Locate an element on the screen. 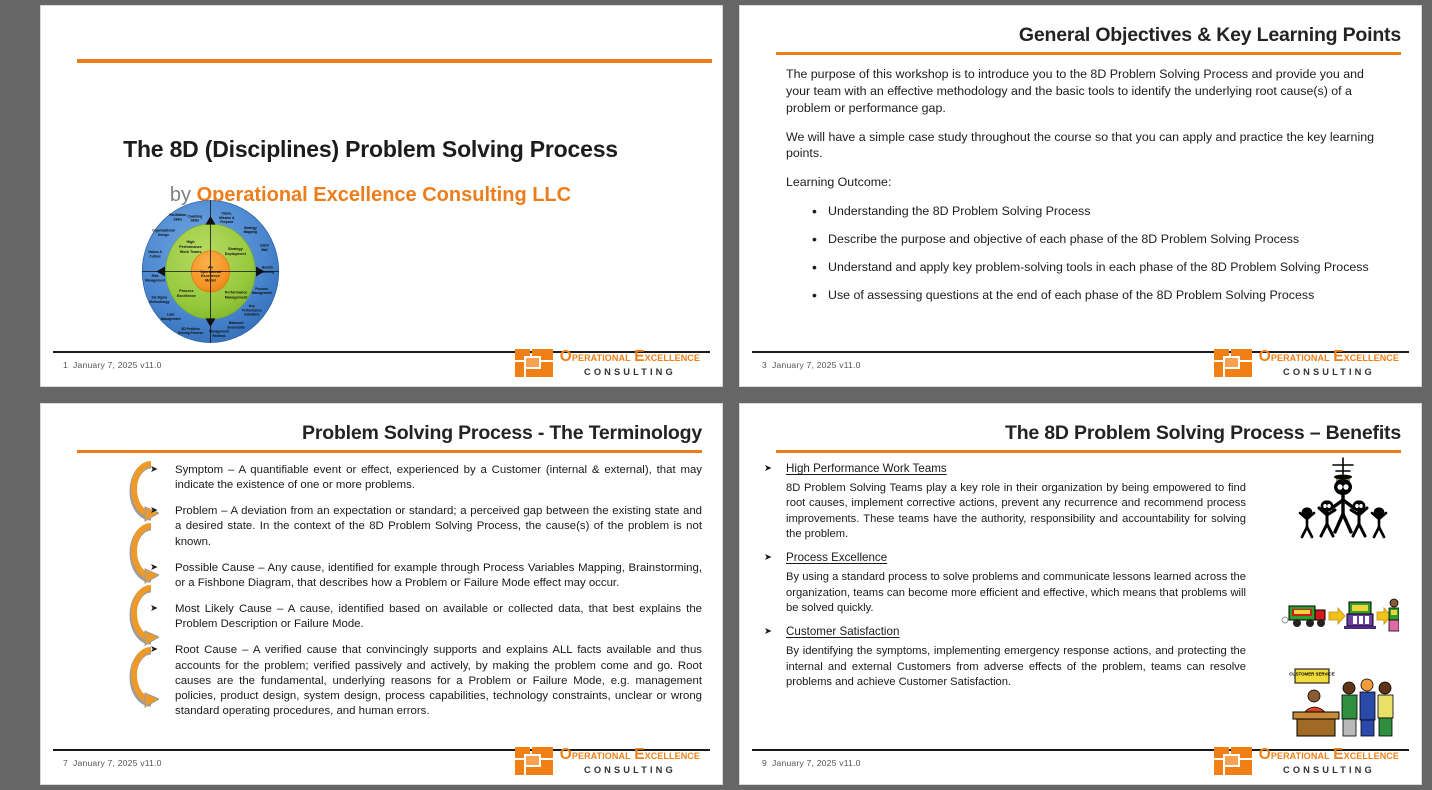 The height and width of the screenshot is (790, 1432). slide-footer-meta: 9 January 7, 2025 v11.0 is located at coordinates (811, 763).